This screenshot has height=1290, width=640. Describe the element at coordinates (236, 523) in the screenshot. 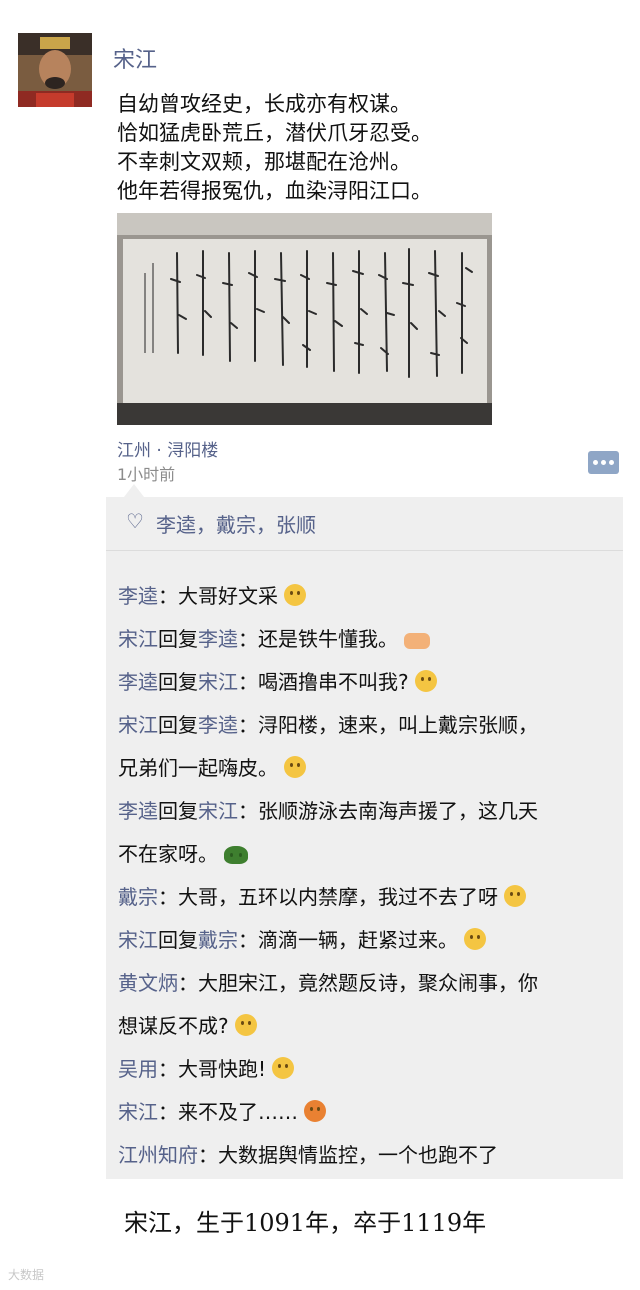

I see `likes-names: 李逵，戴宗，张顺` at that location.